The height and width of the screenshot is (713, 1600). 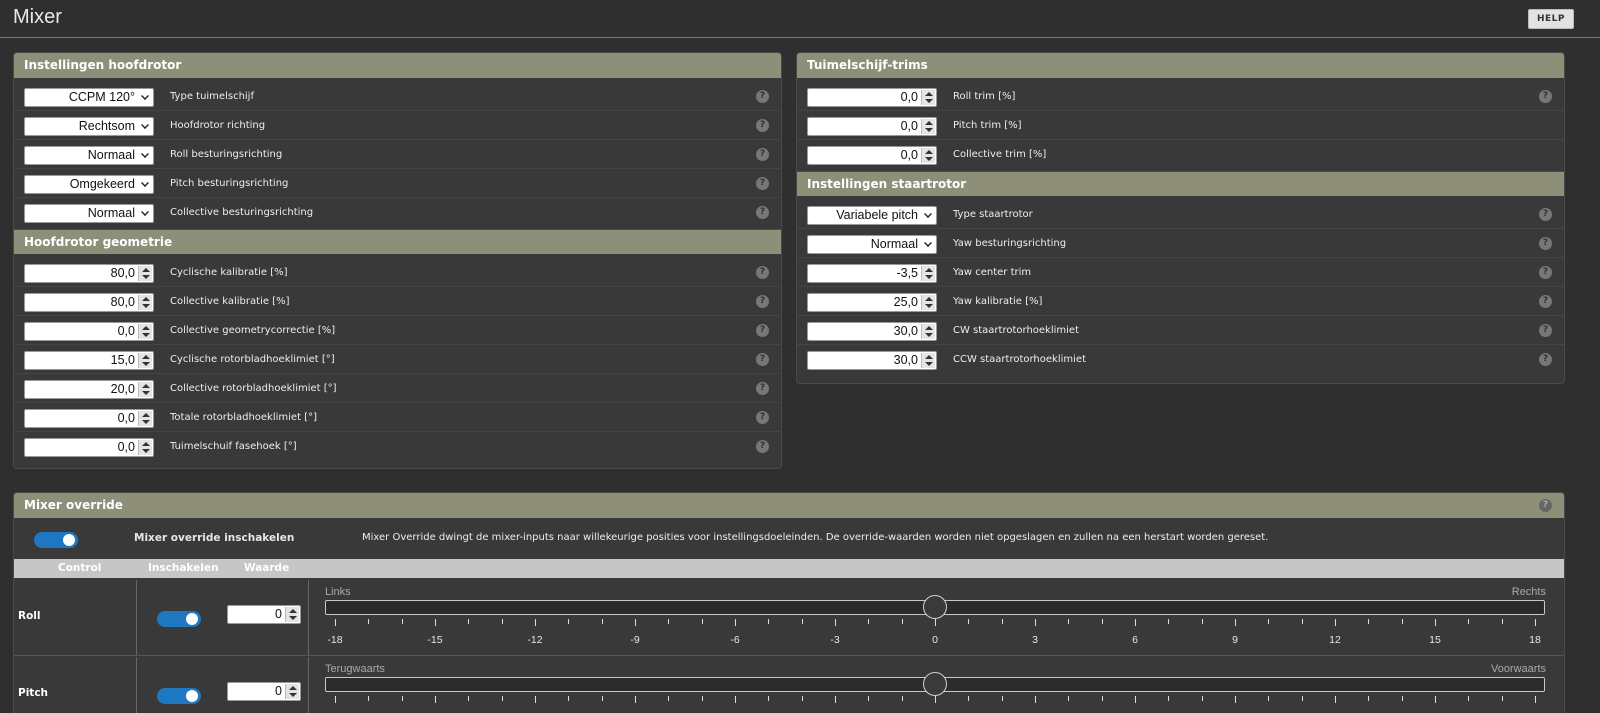 I want to click on ccw-tail-limit-input: 30,0, so click(x=872, y=360).